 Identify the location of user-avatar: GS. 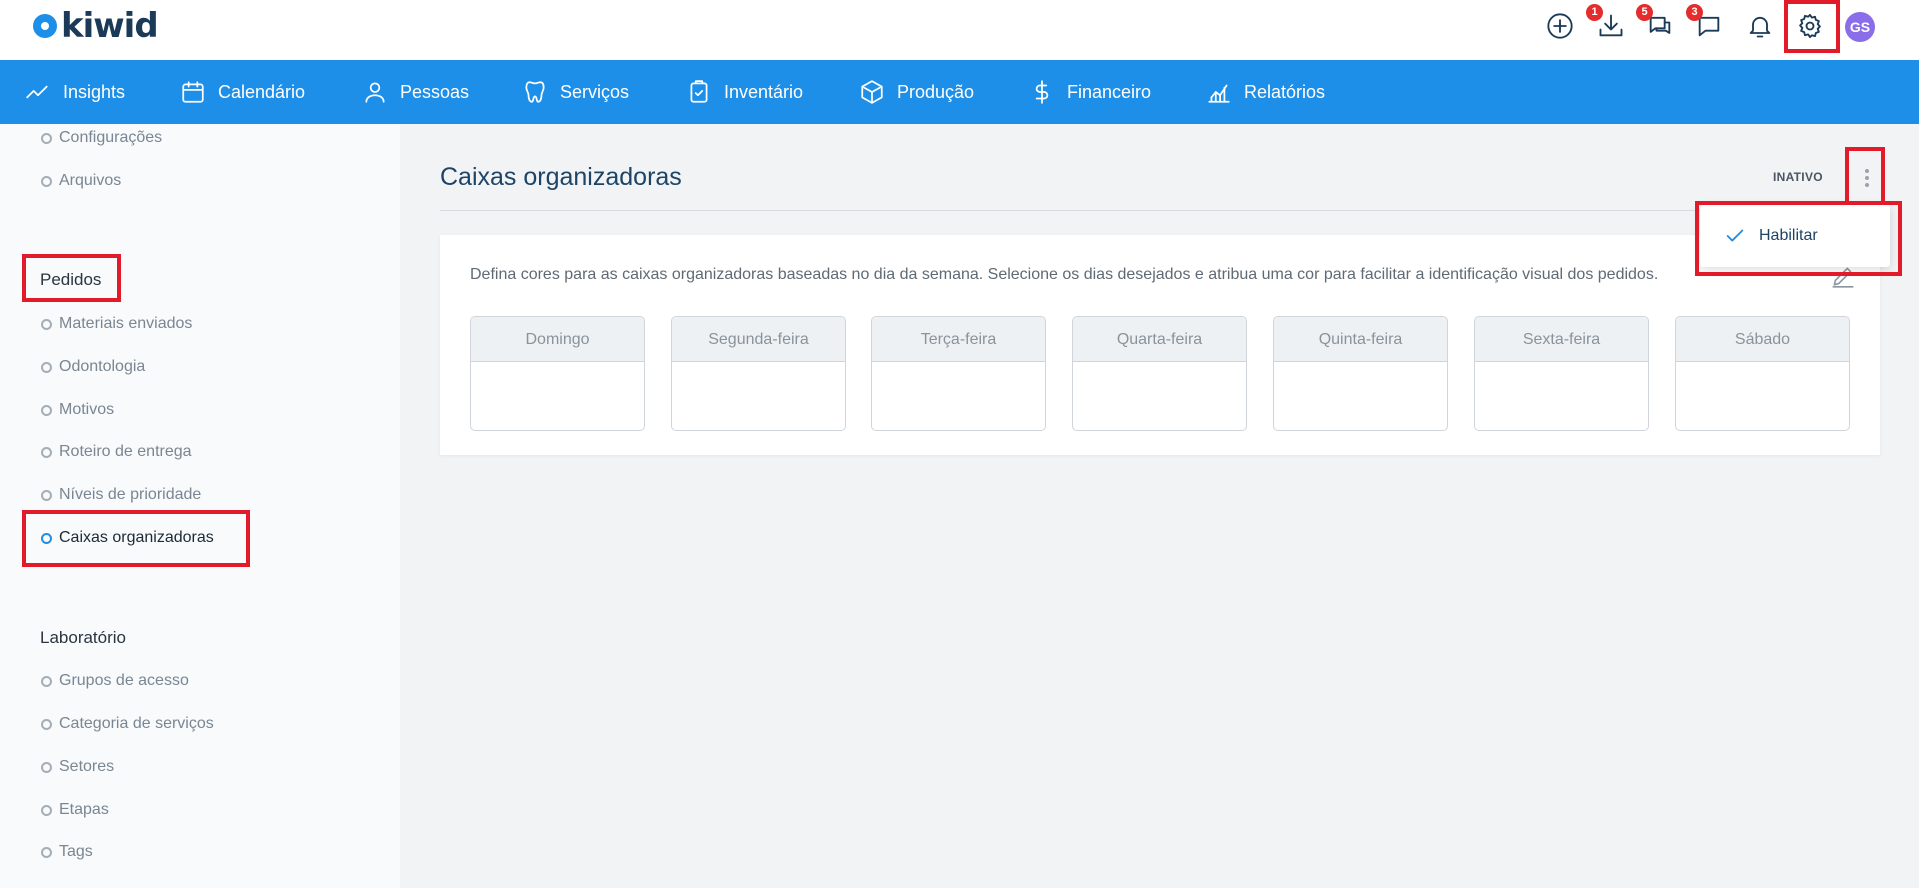
(1860, 27).